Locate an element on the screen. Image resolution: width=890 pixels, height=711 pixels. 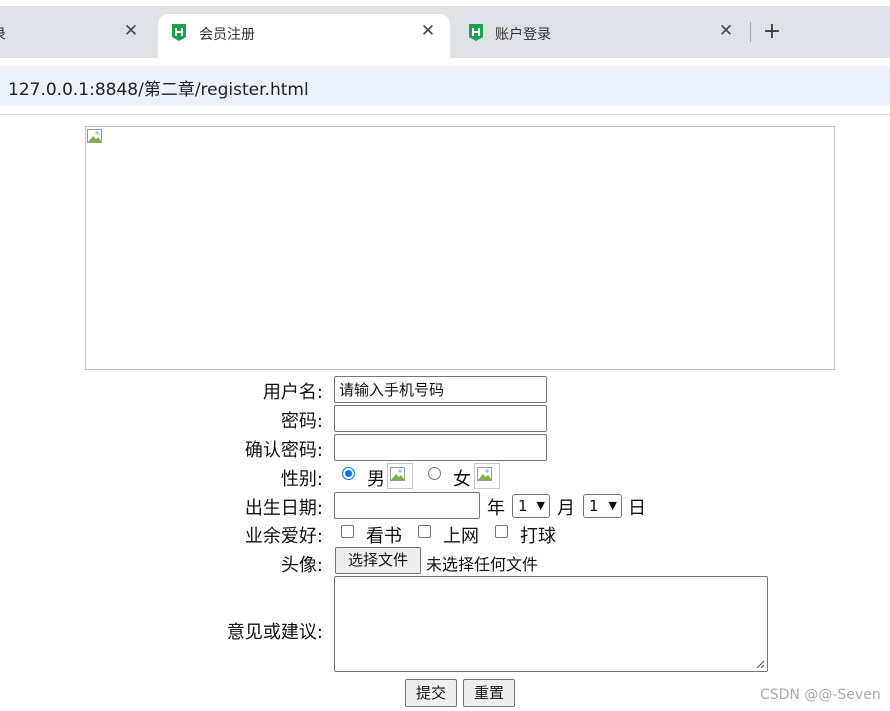
tab-previous: 录 ✕ is located at coordinates (75, 36).